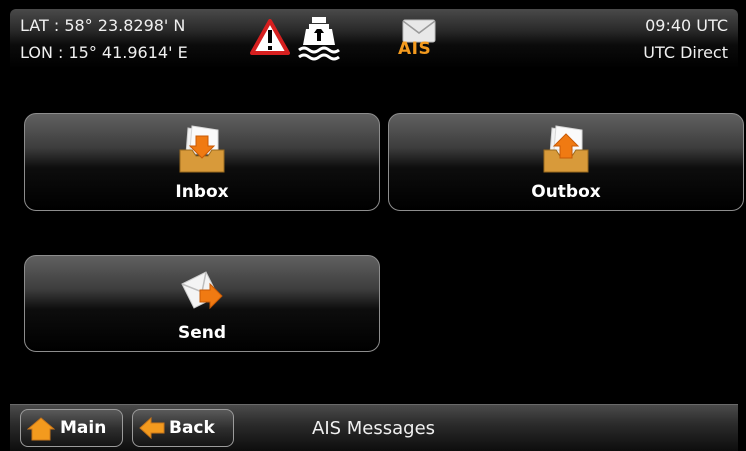 The height and width of the screenshot is (451, 746). I want to click on outbox-button: Outbox, so click(566, 162).